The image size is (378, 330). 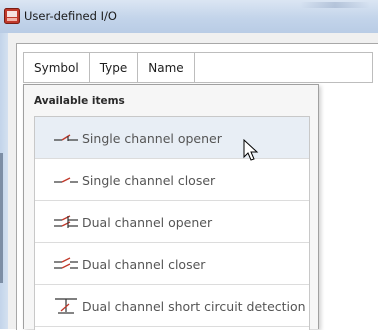 I want to click on list-item-single-channel-closer: Single channel closer, so click(x=172, y=180).